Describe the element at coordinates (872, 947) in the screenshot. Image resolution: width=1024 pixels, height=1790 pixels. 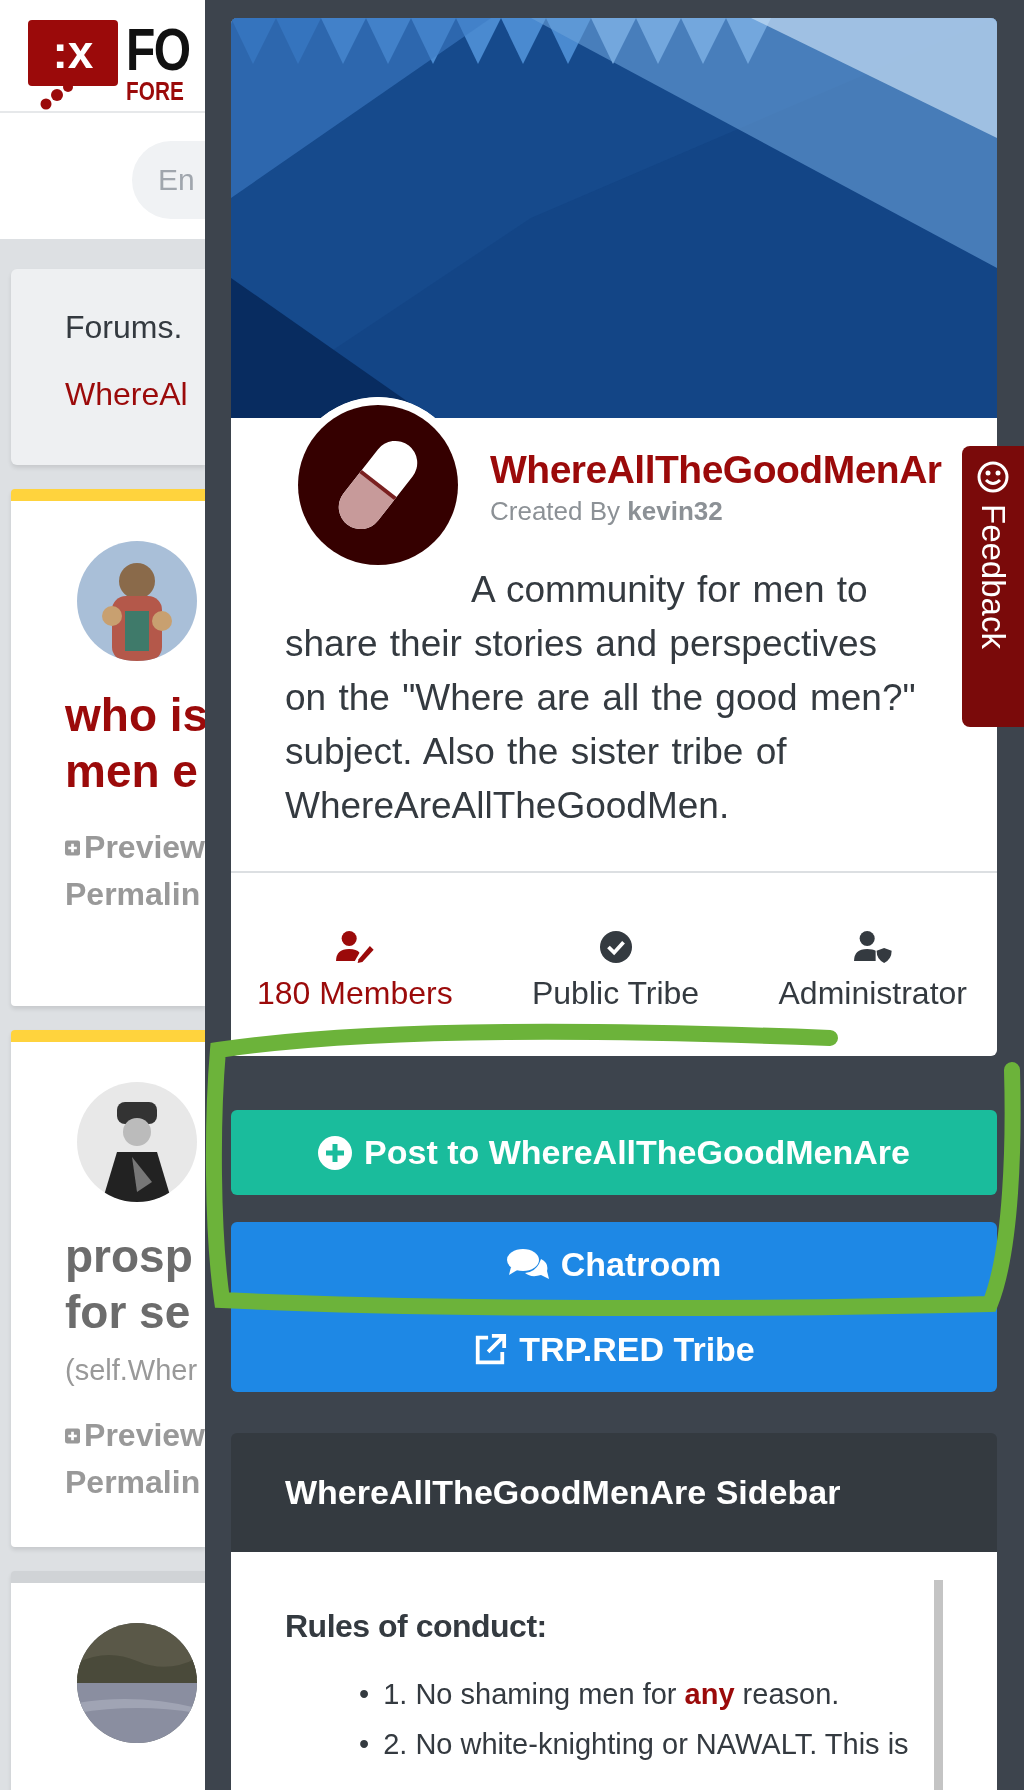
I see `user-shield-icon` at that location.